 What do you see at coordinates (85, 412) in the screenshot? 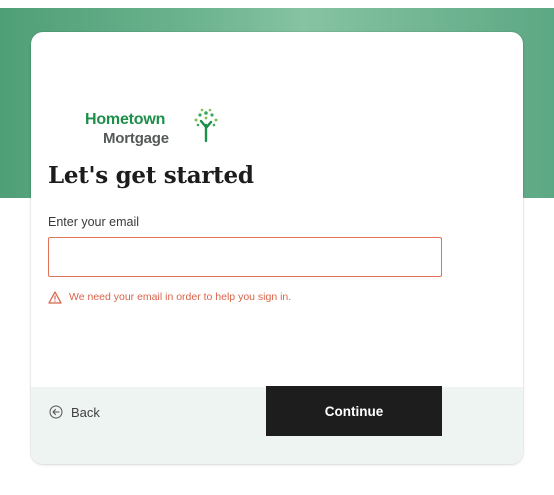
I see `back-label: Back` at bounding box center [85, 412].